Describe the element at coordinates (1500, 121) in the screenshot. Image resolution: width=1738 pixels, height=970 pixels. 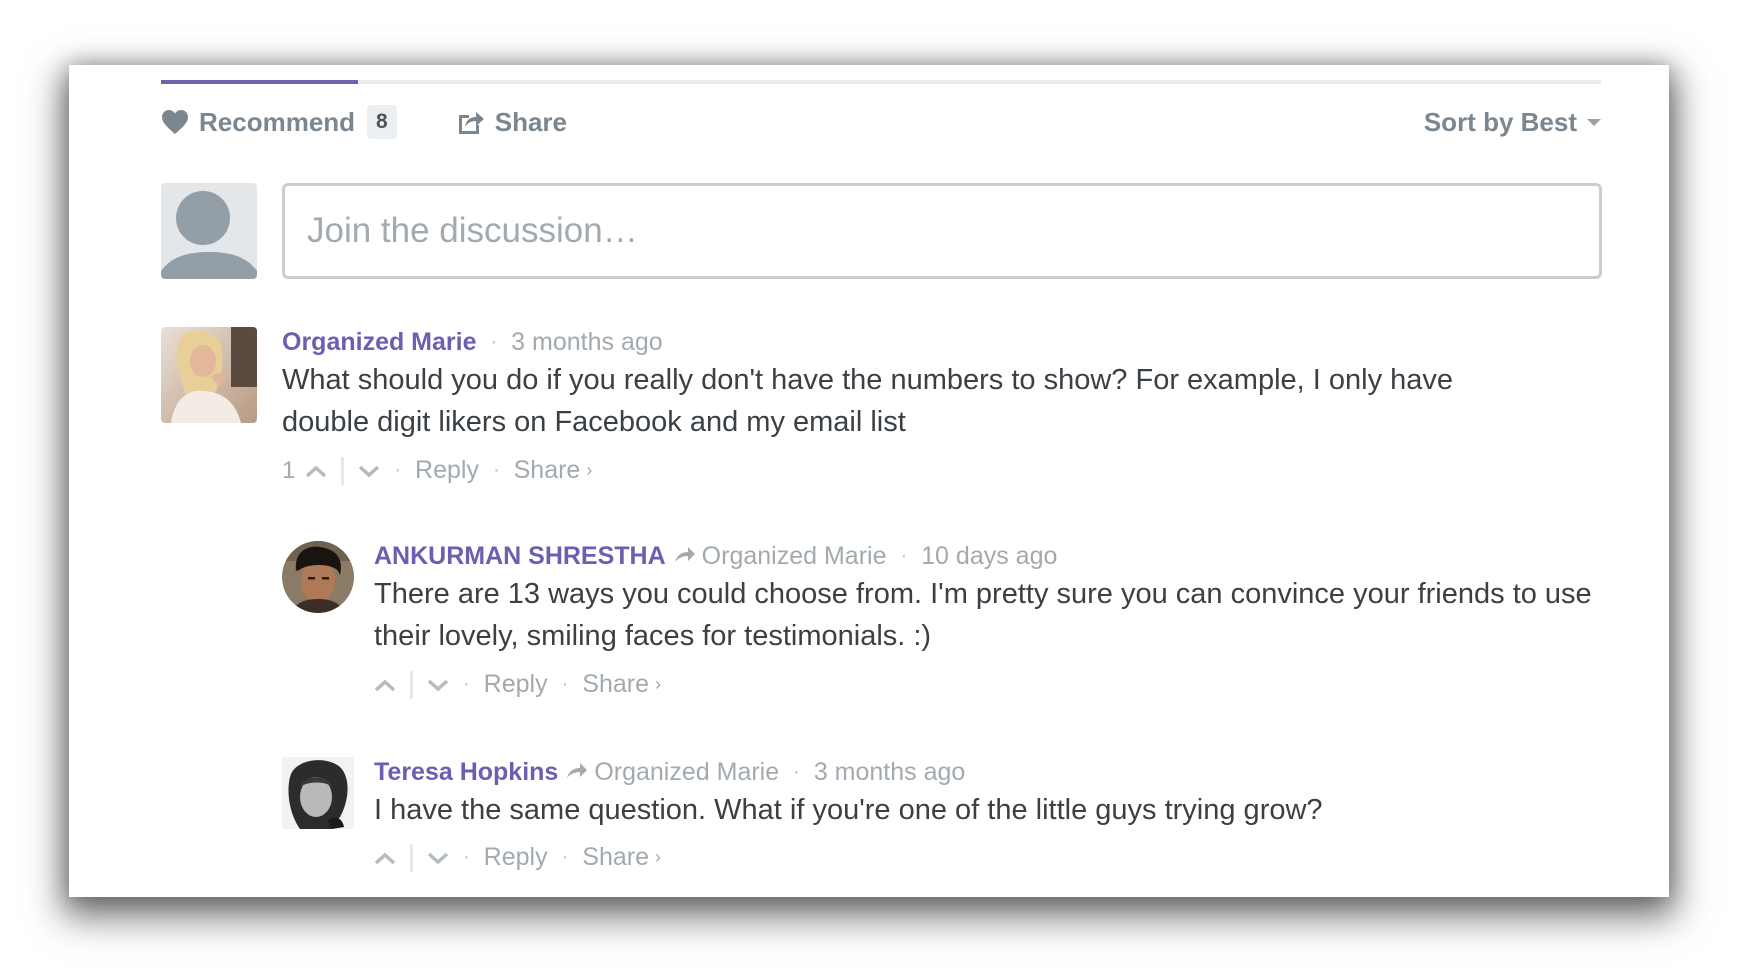
I see `sort-label: Sort by Best` at that location.